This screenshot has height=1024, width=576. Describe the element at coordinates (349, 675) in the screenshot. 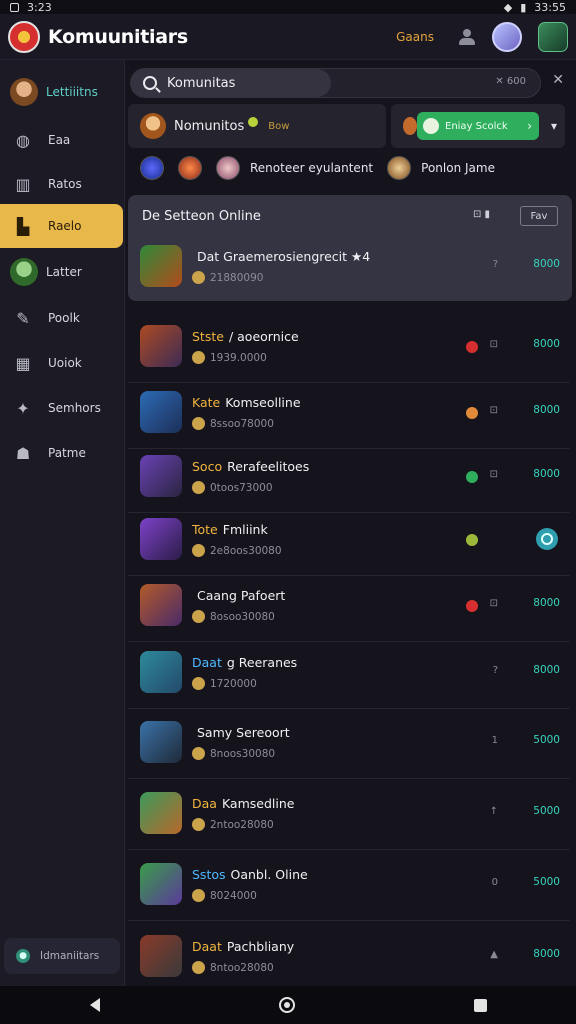

I see `community-row: Daat g Reeranes 1720000? 8000` at that location.